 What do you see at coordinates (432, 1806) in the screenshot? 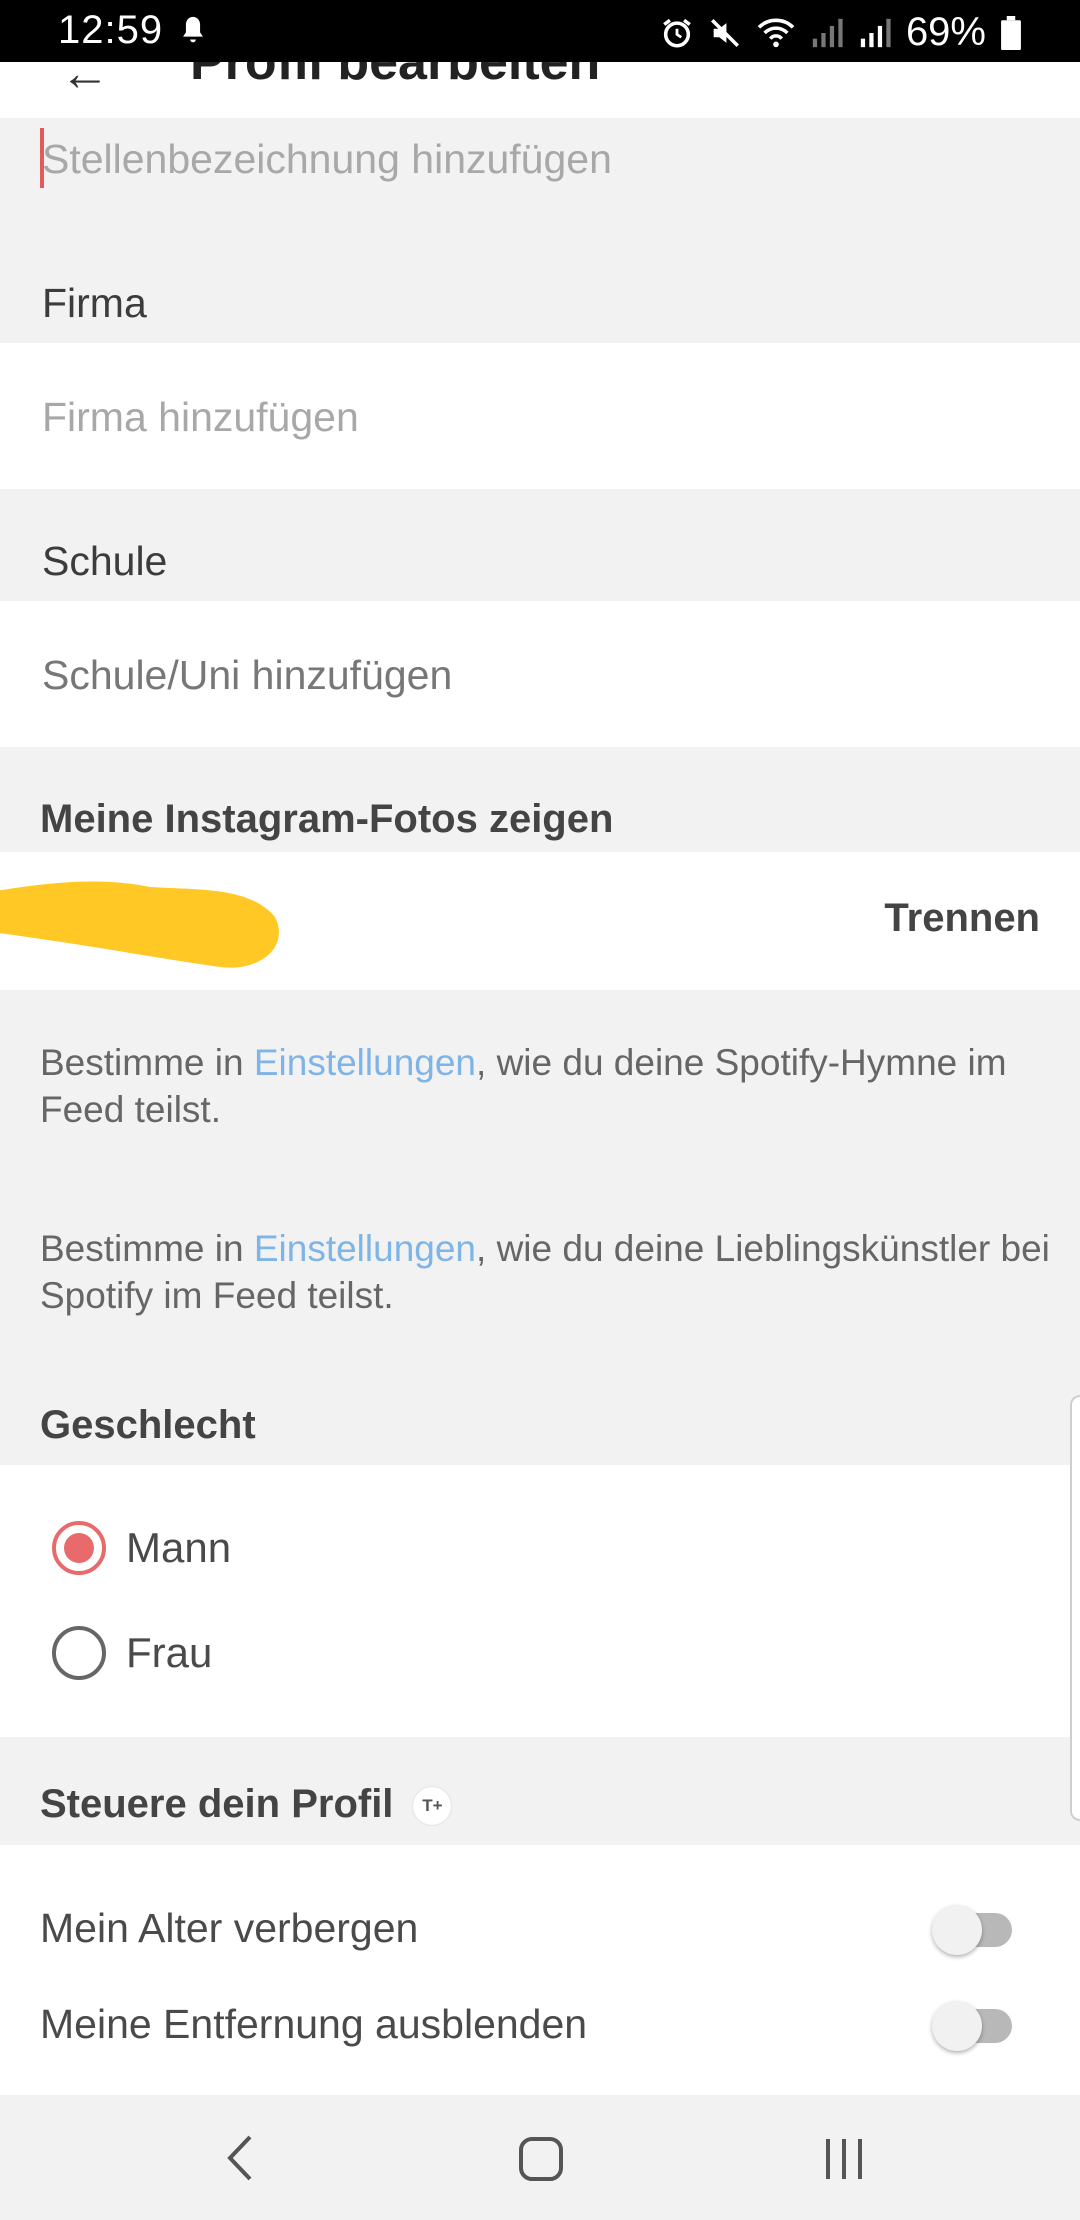
I see `tinder-plus-badge: T+` at bounding box center [432, 1806].